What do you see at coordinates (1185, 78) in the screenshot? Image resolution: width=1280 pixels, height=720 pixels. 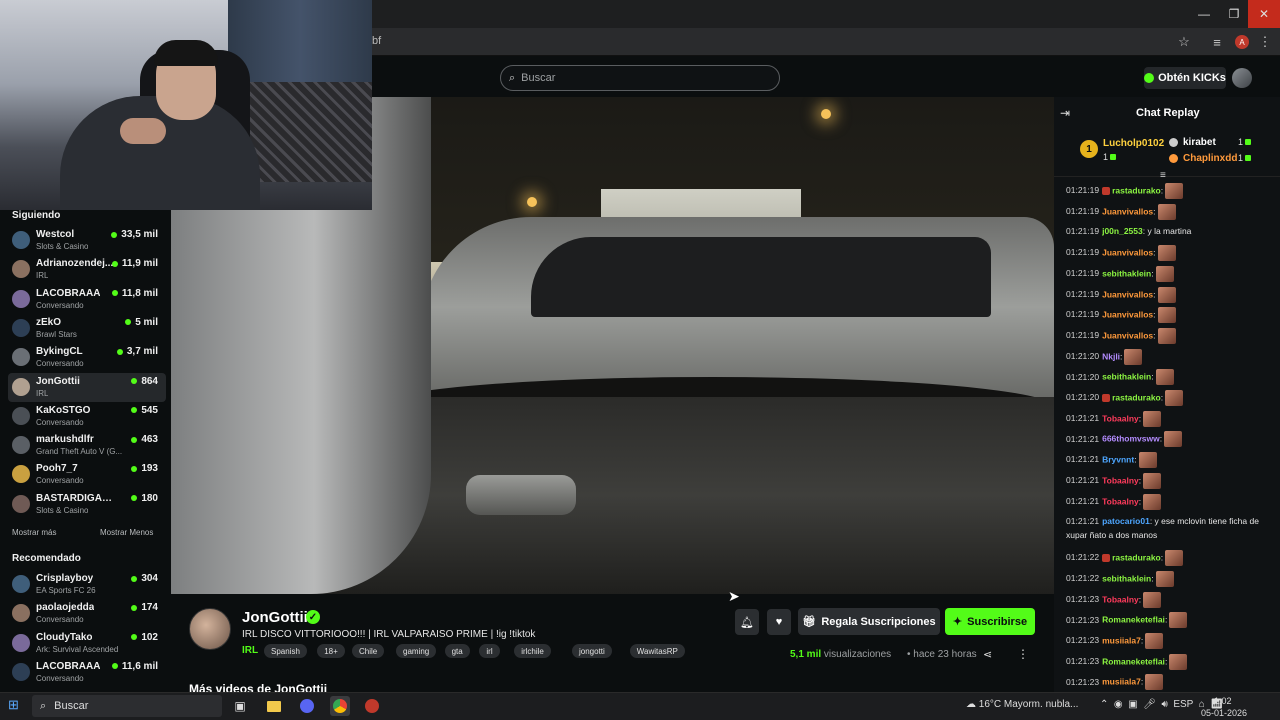 I see `get-kicks-button: Obtén KICKs` at bounding box center [1185, 78].